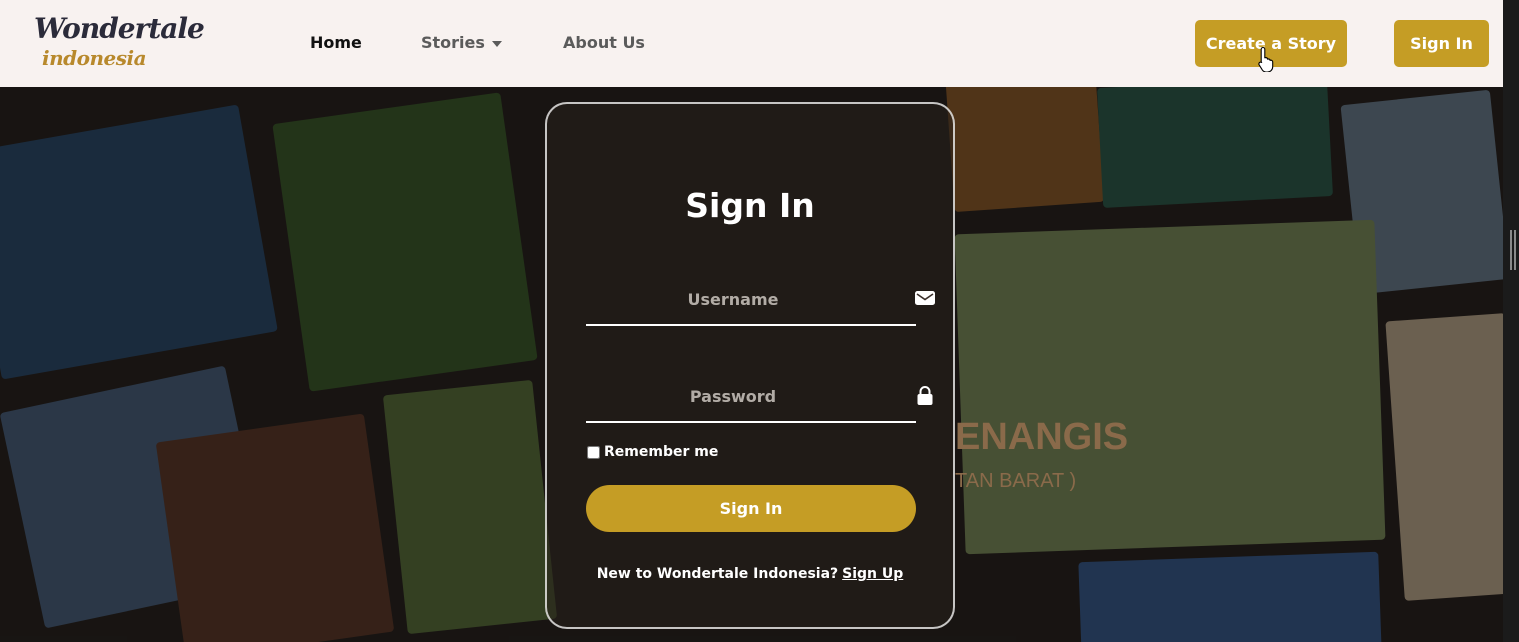 The width and height of the screenshot is (1519, 642). I want to click on nav-stories-dropdown: Stories, so click(461, 42).